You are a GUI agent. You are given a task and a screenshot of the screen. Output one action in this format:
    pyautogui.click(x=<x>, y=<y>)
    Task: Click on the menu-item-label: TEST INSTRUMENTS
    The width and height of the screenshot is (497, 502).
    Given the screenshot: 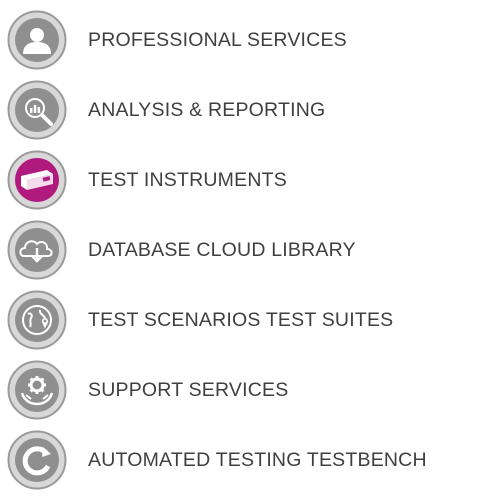 What is the action you would take?
    pyautogui.click(x=187, y=179)
    